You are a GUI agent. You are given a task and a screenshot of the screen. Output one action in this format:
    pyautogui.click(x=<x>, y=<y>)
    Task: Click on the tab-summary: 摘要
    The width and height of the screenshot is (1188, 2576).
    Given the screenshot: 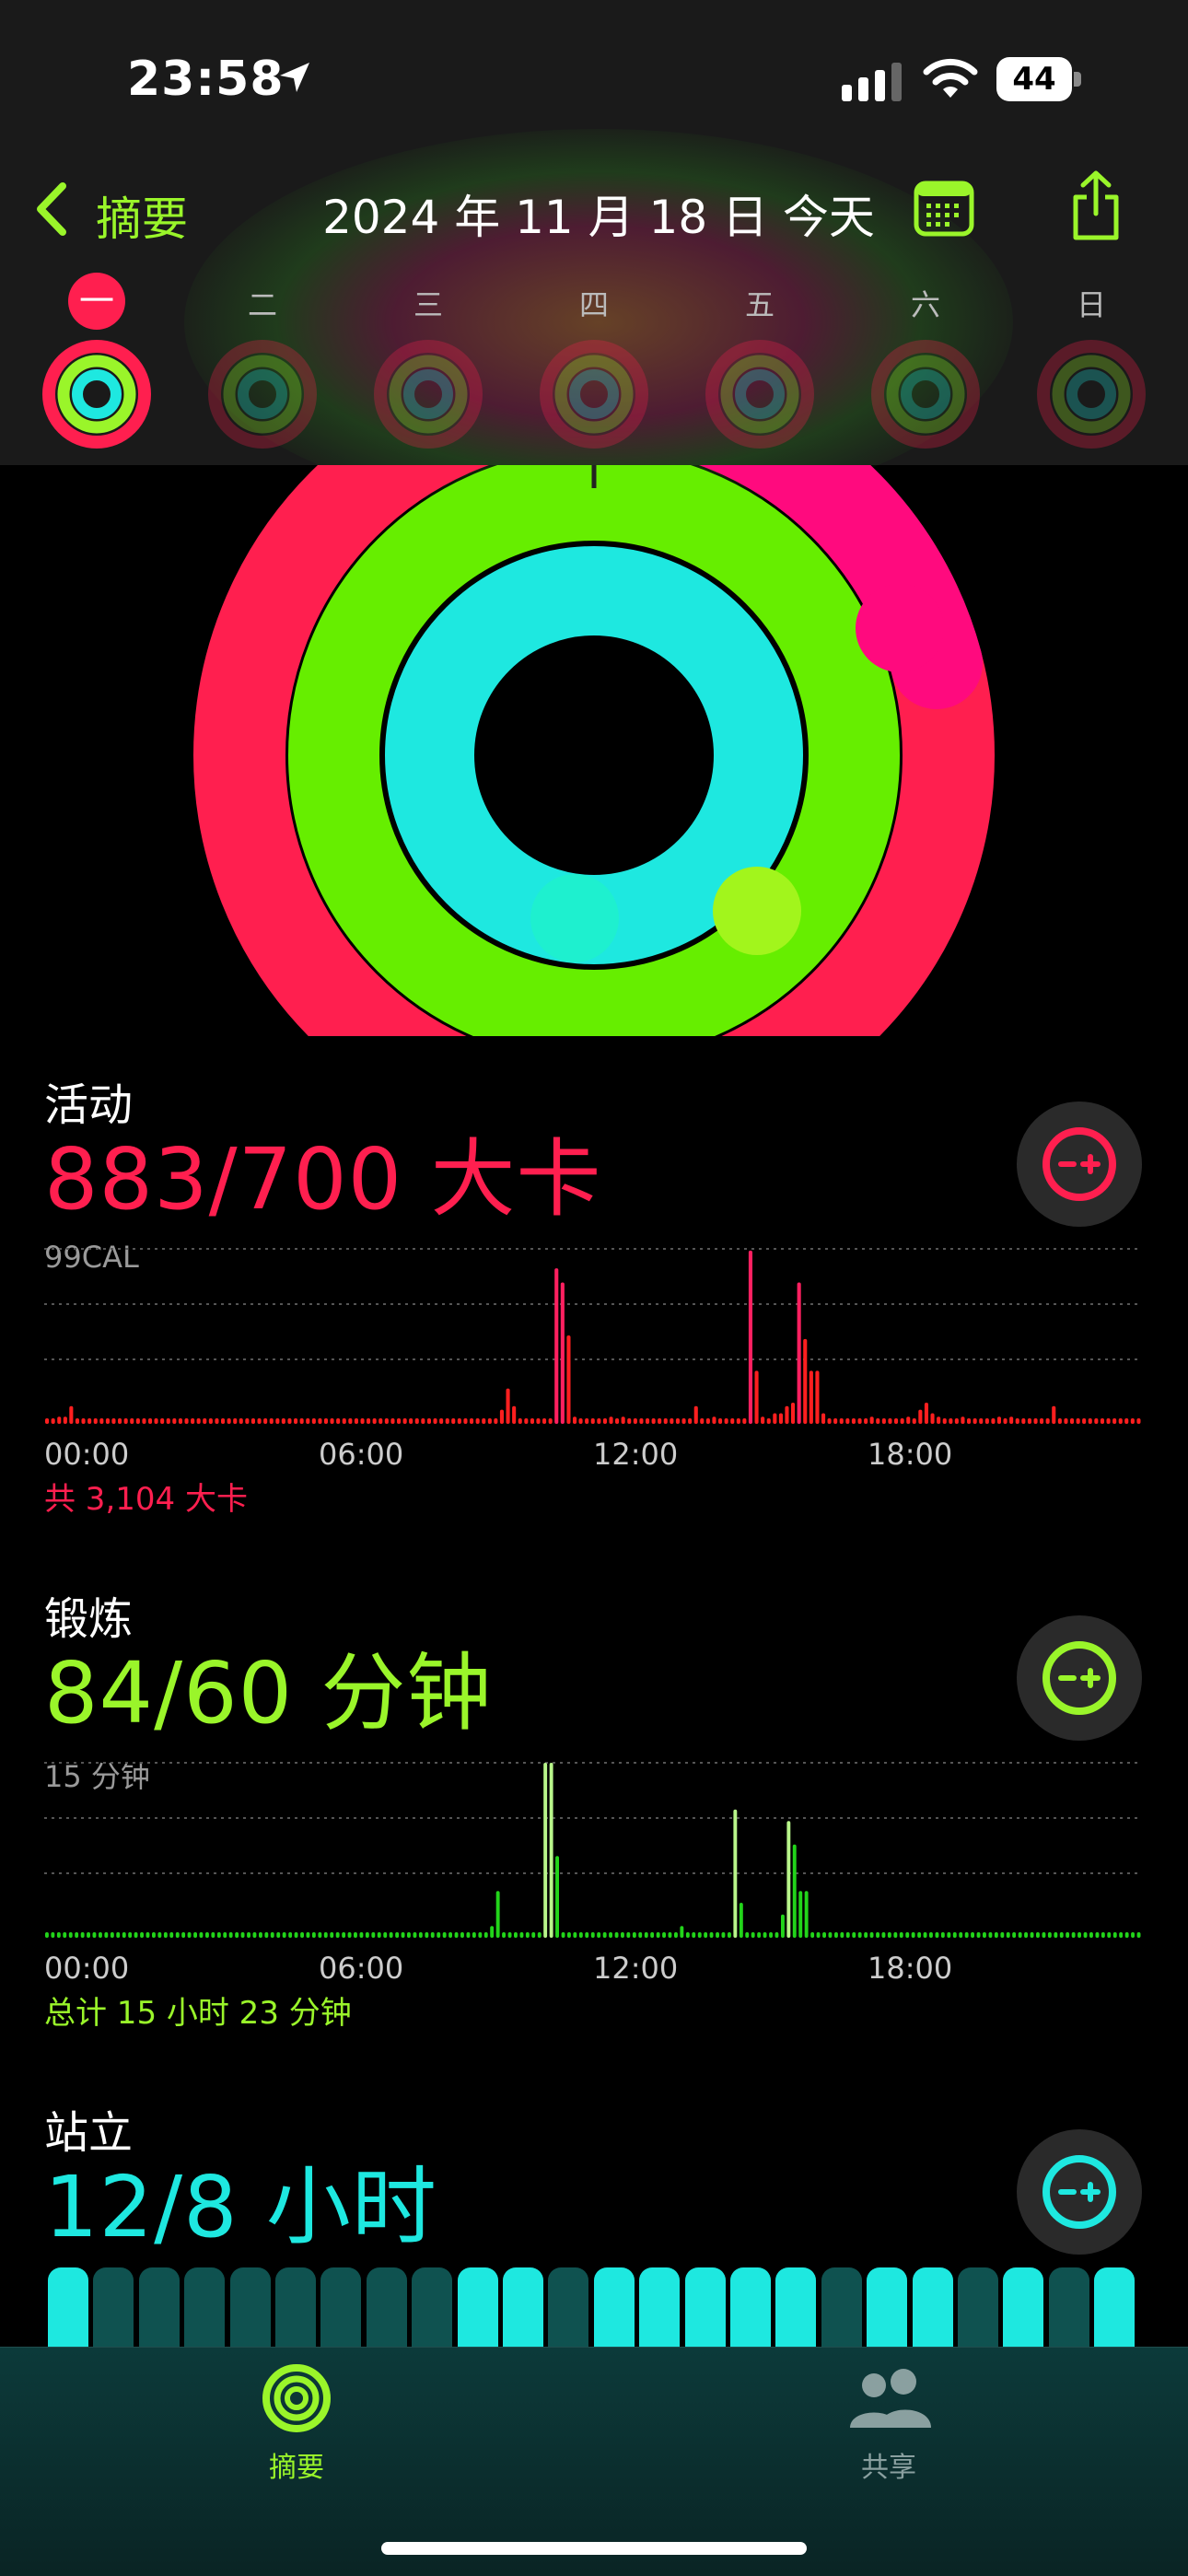 What is the action you would take?
    pyautogui.click(x=296, y=2464)
    